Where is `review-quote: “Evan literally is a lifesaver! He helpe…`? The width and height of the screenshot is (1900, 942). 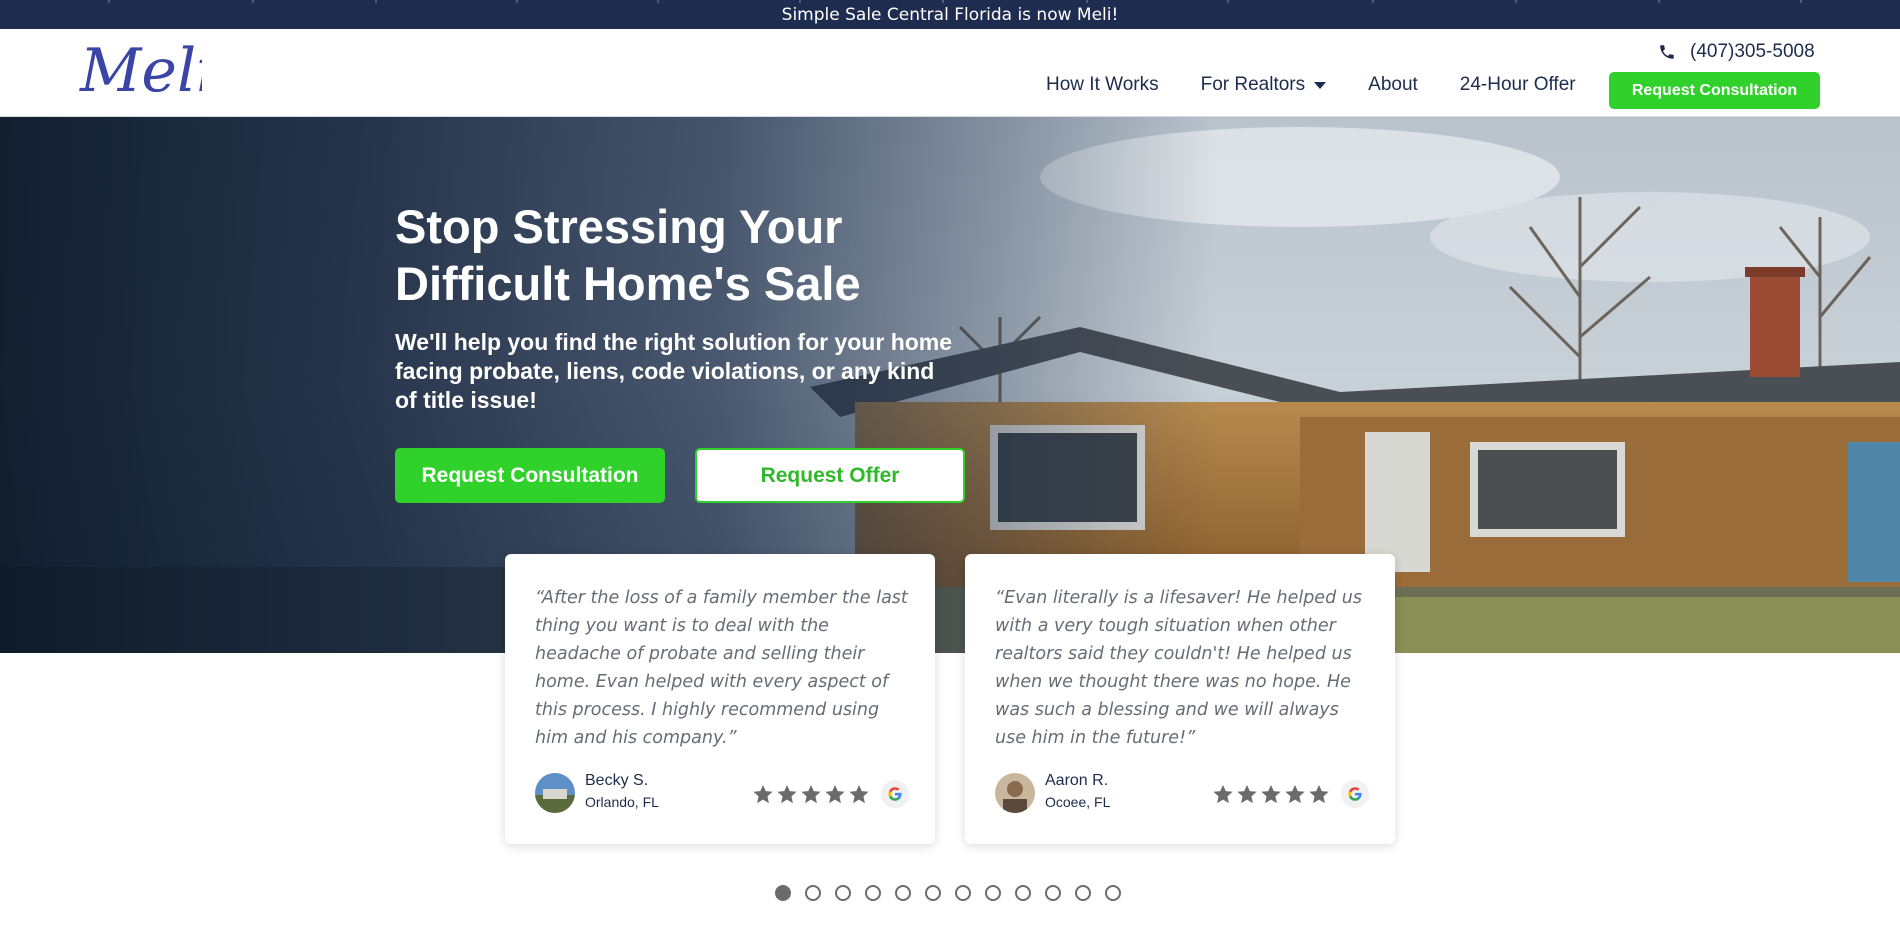
review-quote: “Evan literally is a lifesaver! He helpe… is located at coordinates (1178, 668).